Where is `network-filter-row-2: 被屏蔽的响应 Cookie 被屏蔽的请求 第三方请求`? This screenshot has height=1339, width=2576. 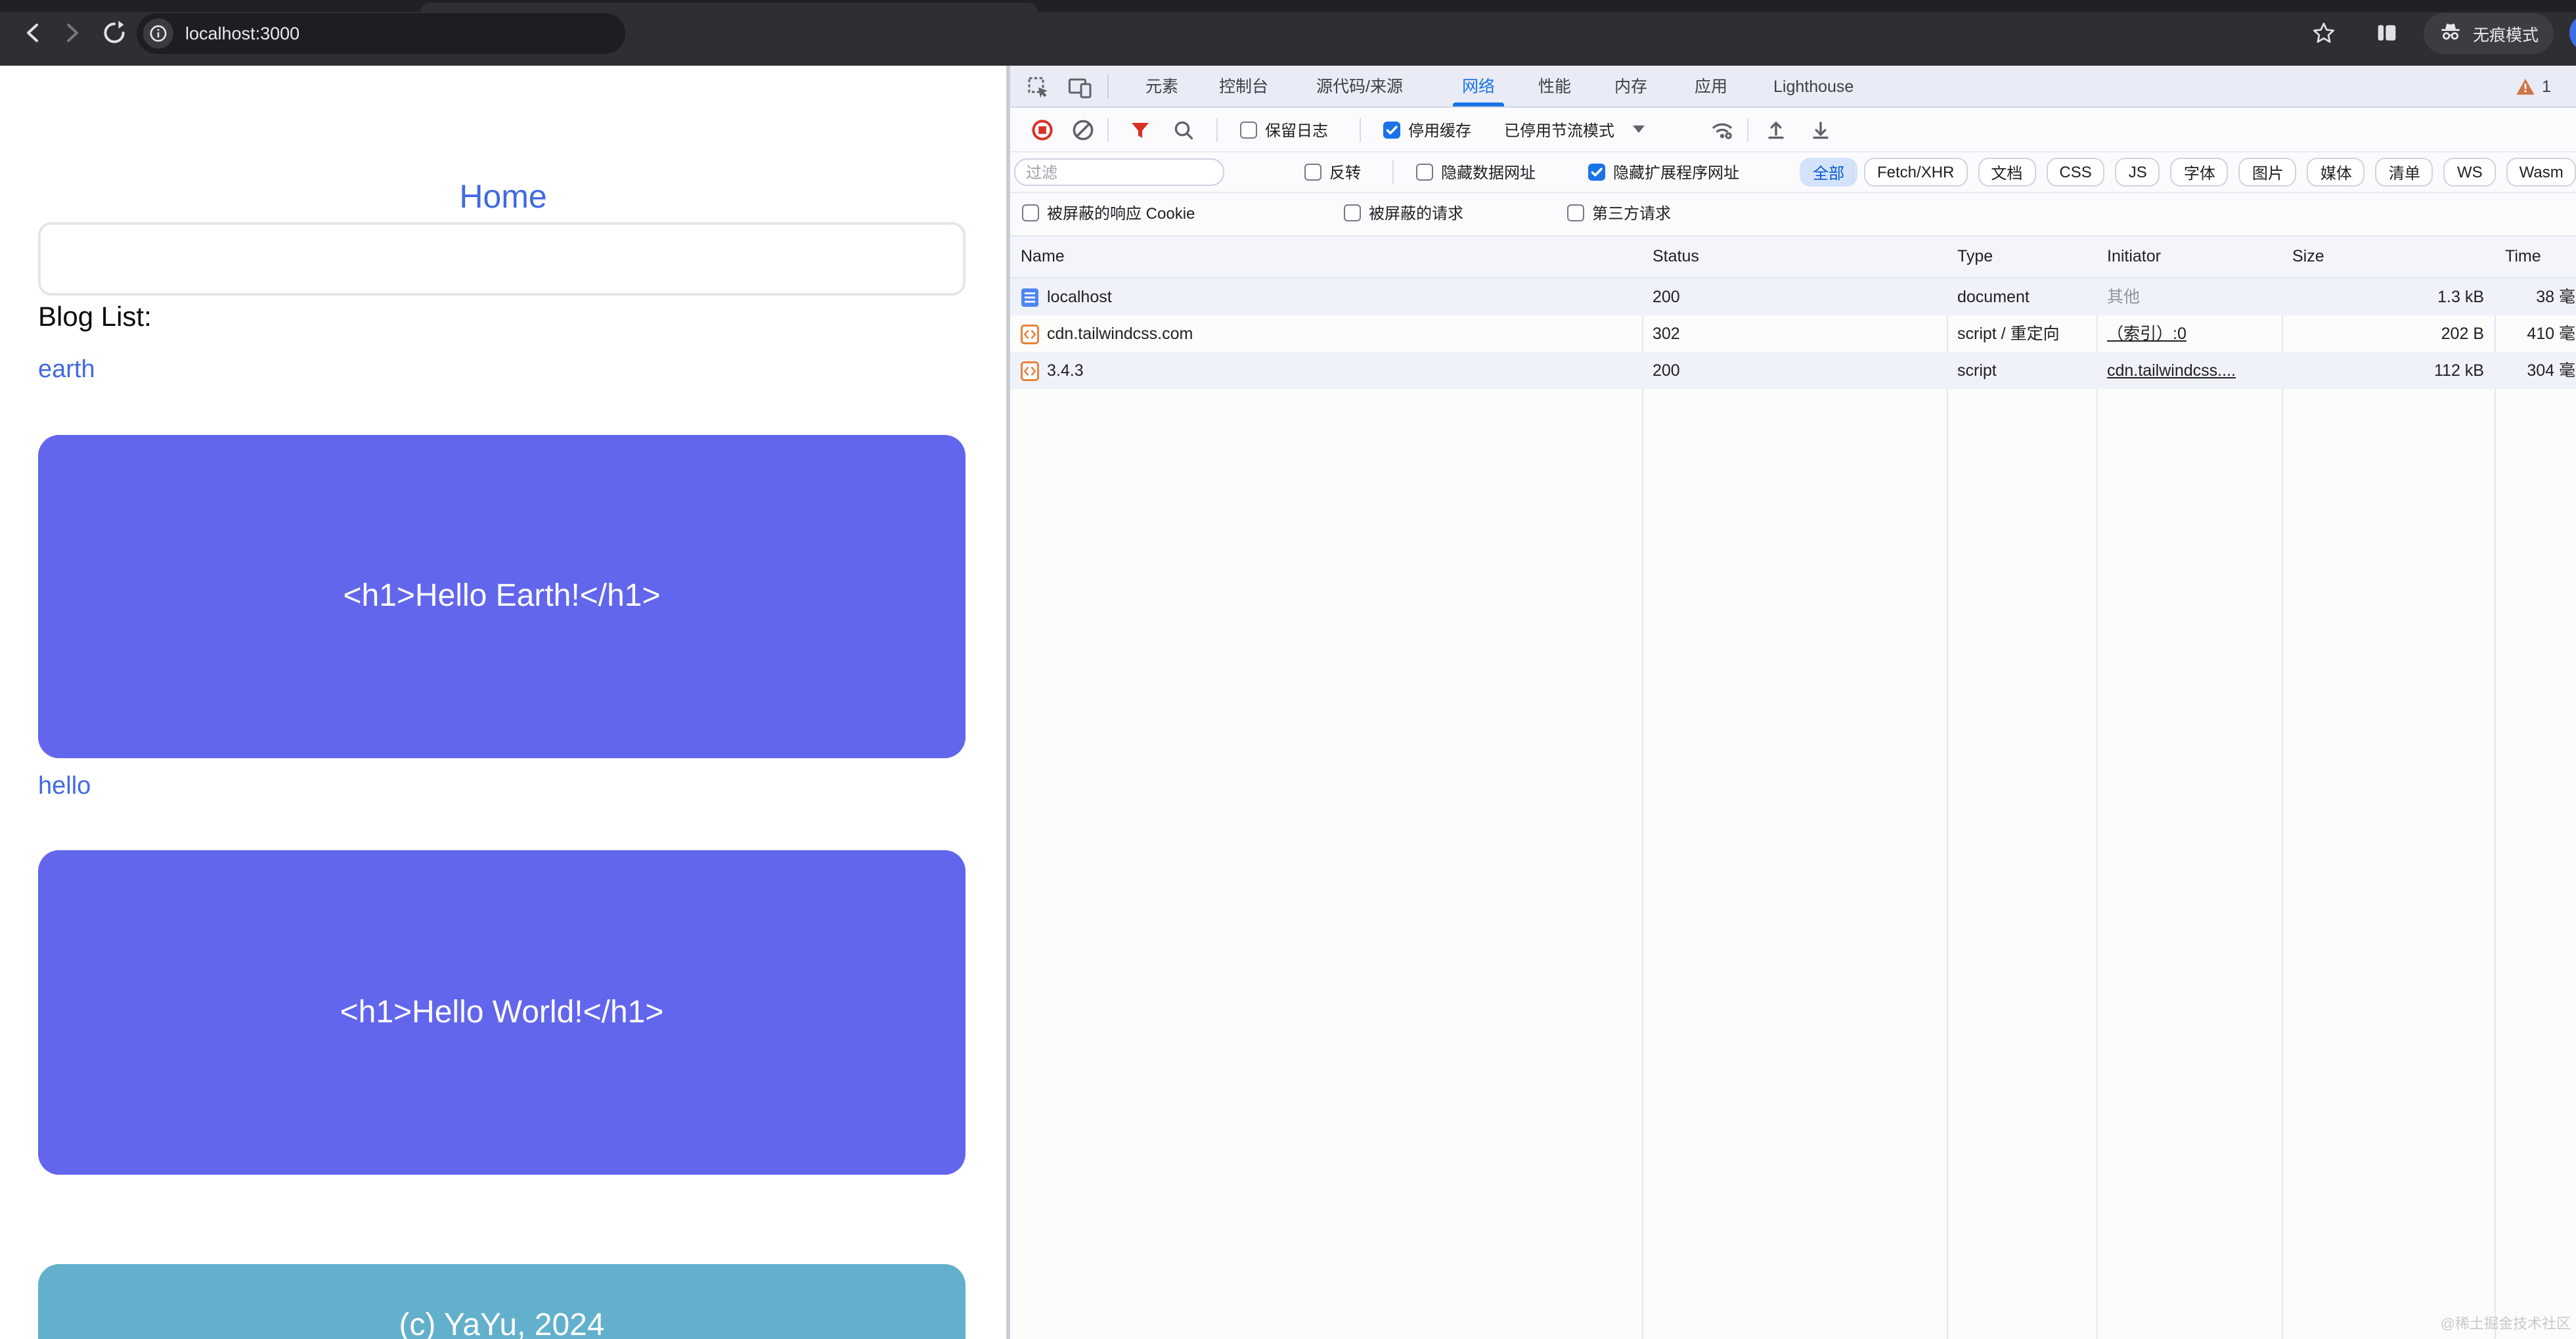
network-filter-row-2: 被屏蔽的响应 Cookie 被屏蔽的请求 第三方请求 is located at coordinates (1793, 213).